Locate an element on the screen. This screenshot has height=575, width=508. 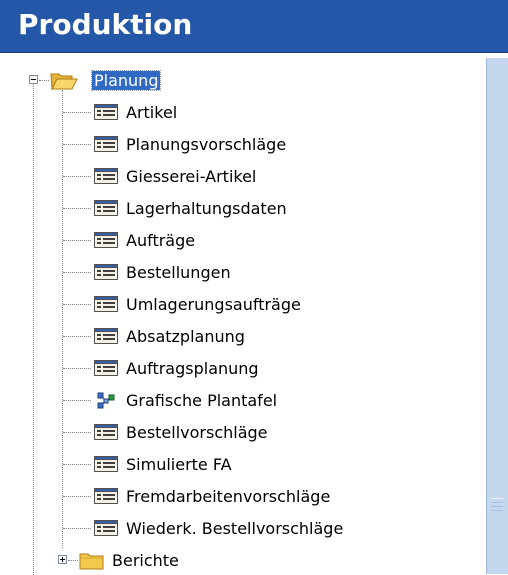
tree-item-label: Lagerhaltungsdaten is located at coordinates (206, 208).